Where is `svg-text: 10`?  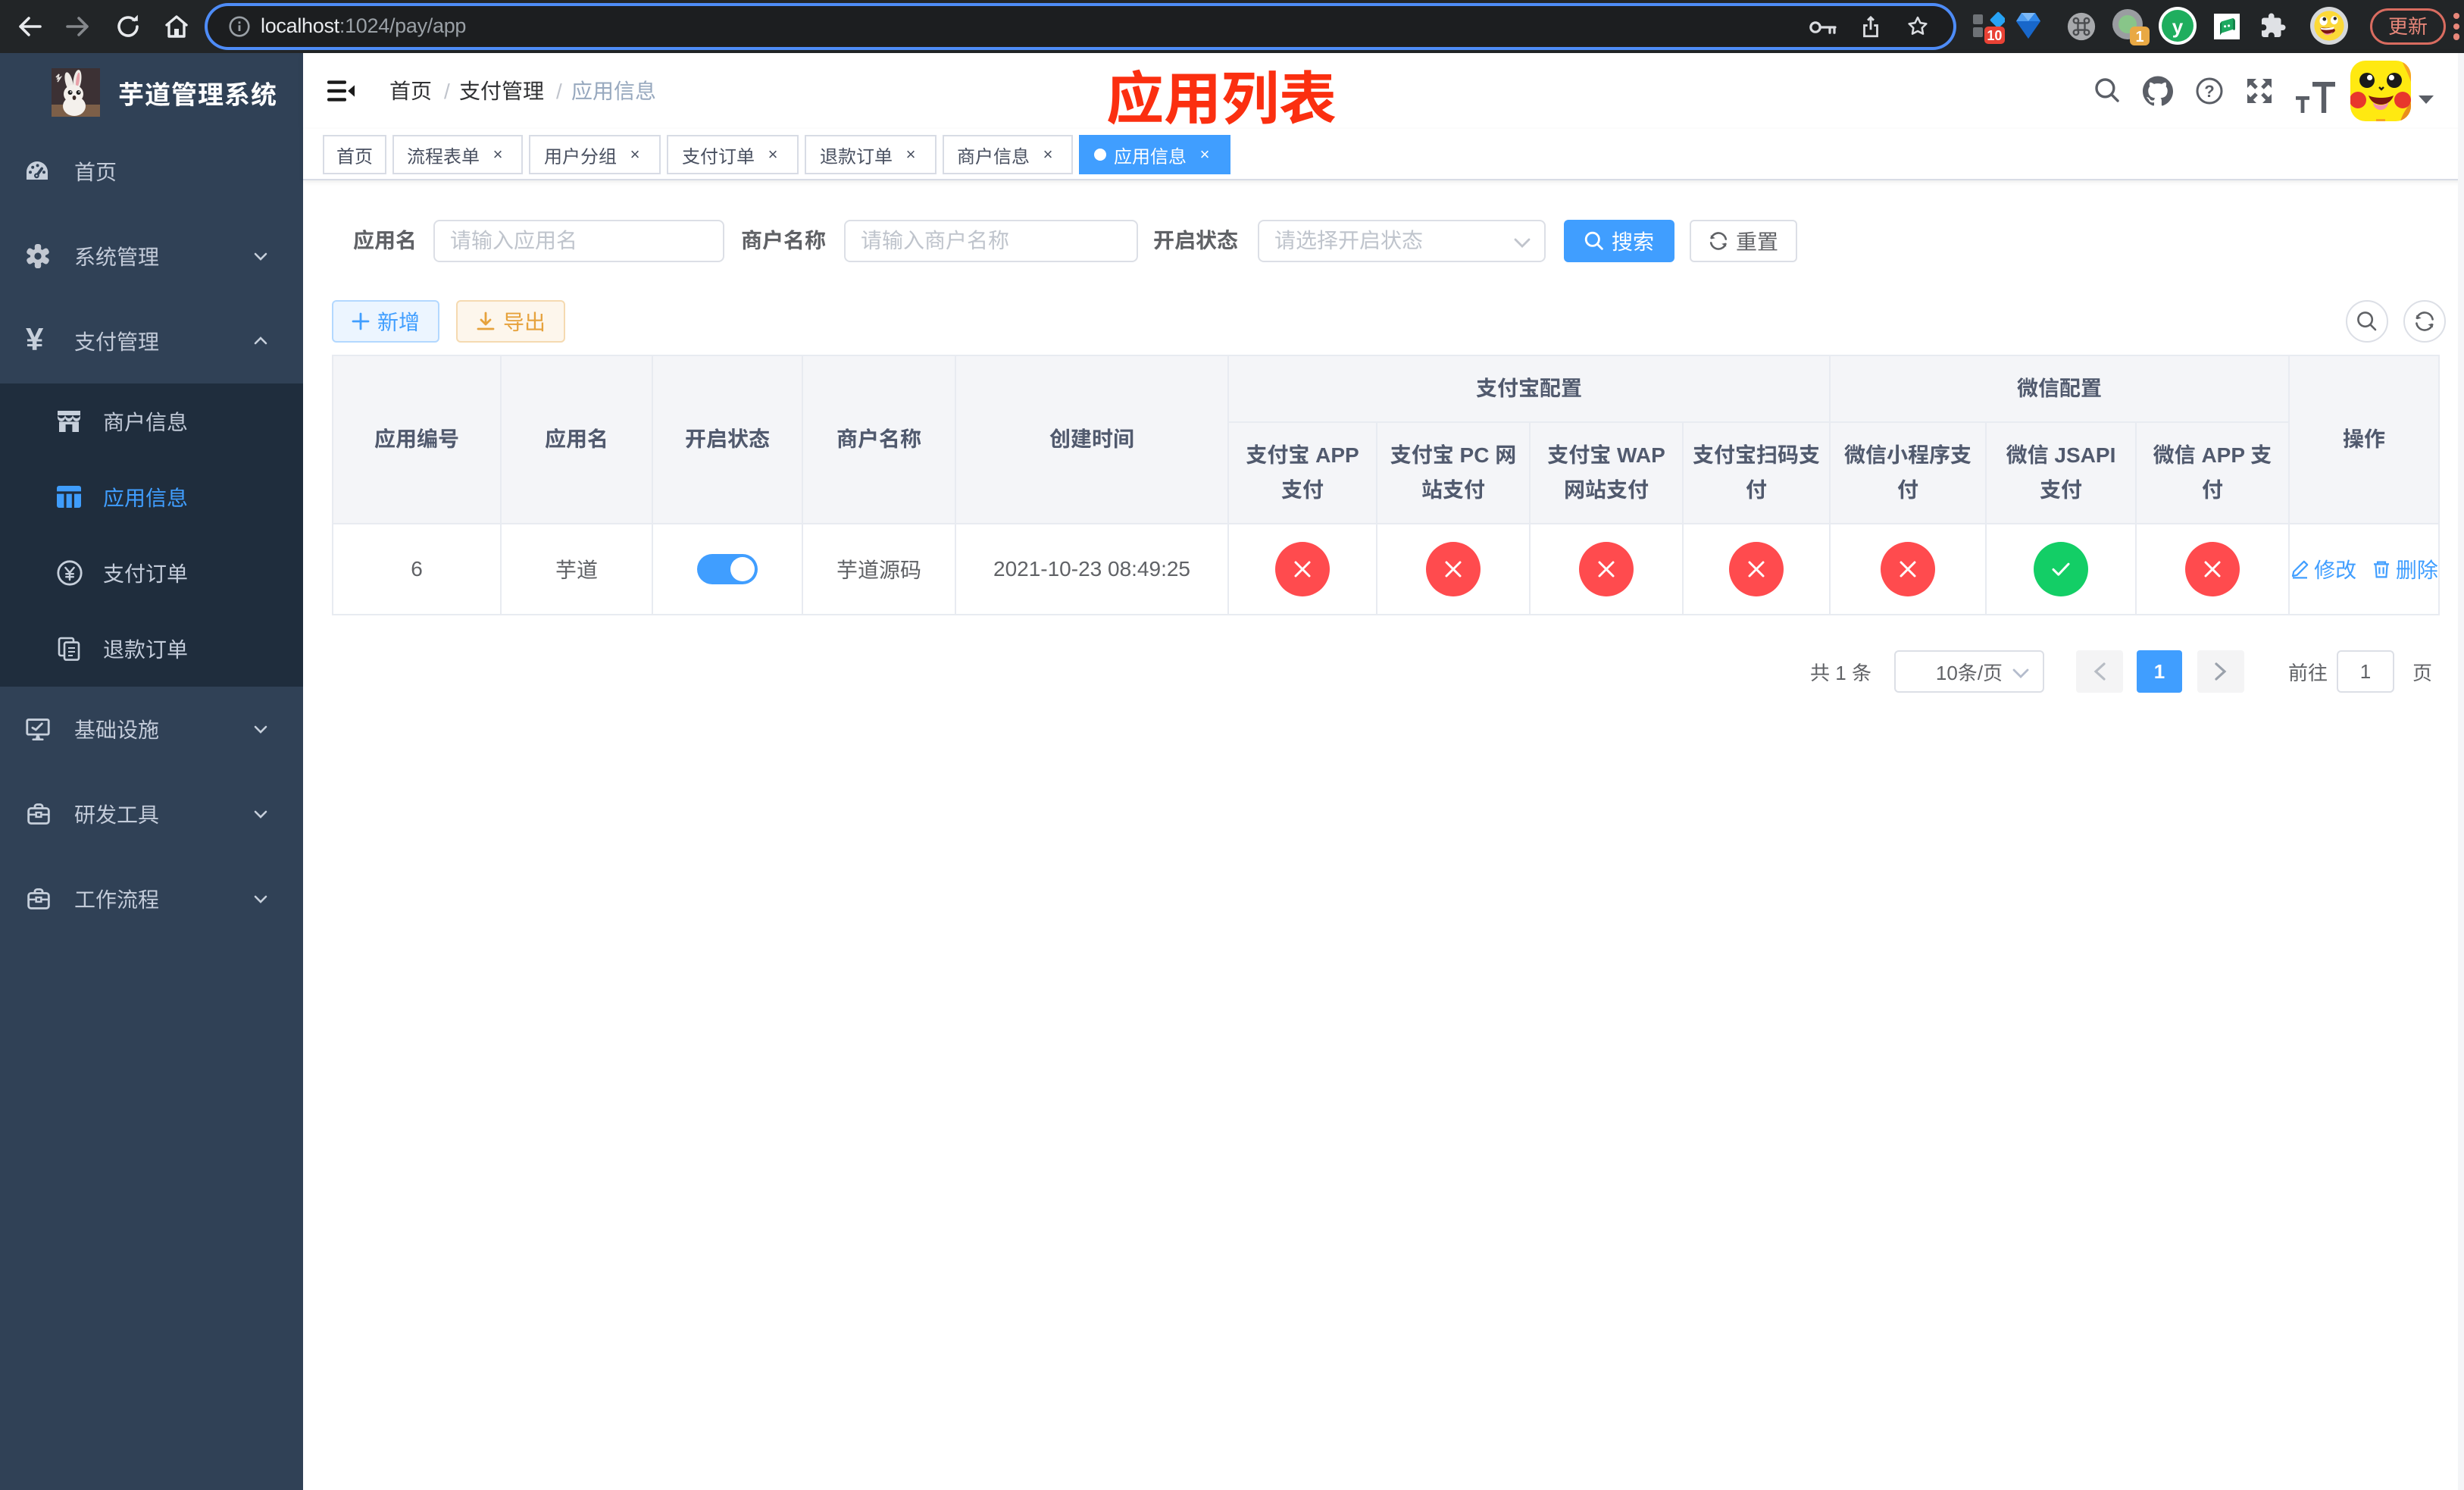
svg-text: 10 is located at coordinates (1994, 36).